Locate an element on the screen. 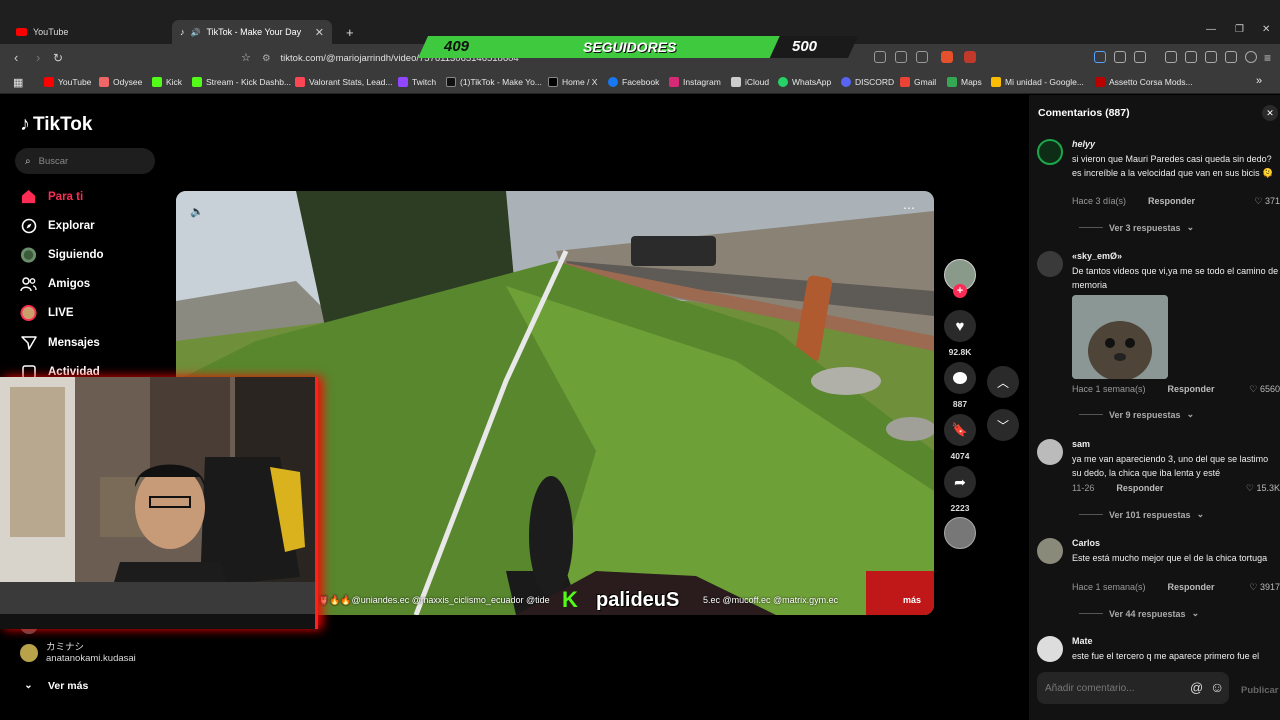 This screenshot has width=1280, height=720. nav-para-ti: Para ti is located at coordinates (51, 196).